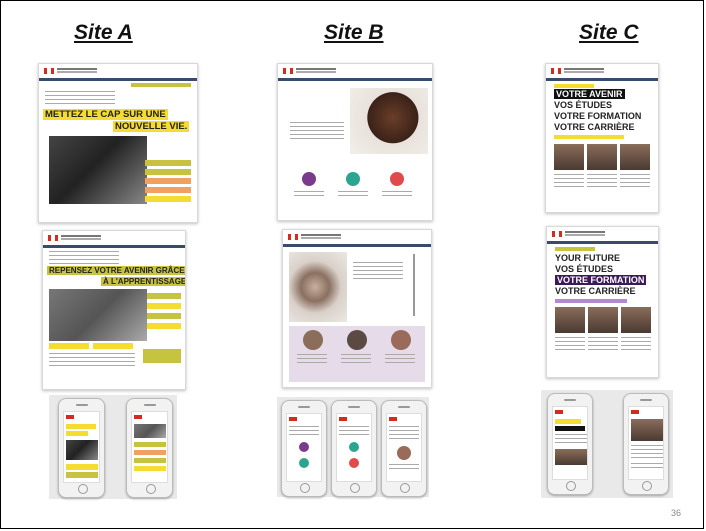 The image size is (706, 531). Describe the element at coordinates (389, 121) in the screenshot. I see `site-b-portrait` at that location.